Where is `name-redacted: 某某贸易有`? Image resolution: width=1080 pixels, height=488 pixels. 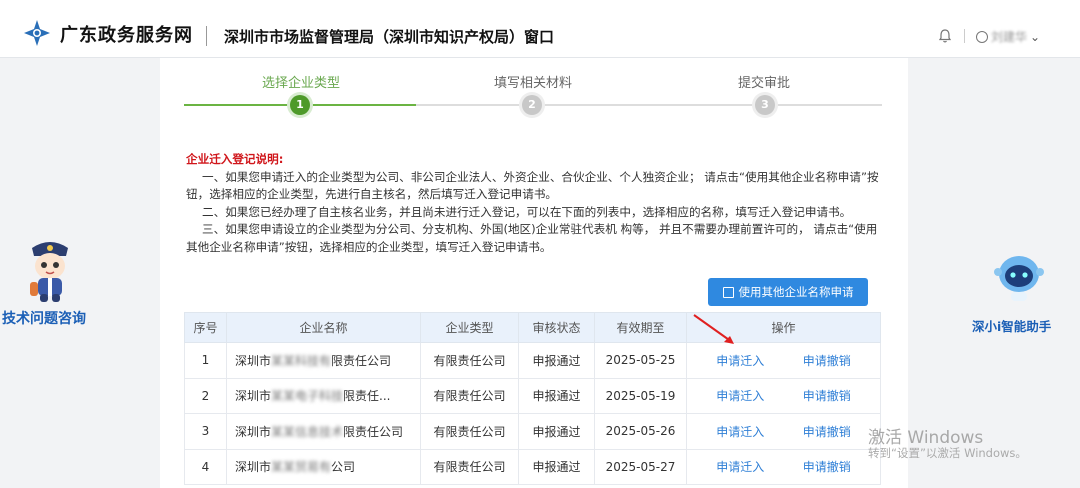 name-redacted: 某某贸易有 is located at coordinates (301, 467).